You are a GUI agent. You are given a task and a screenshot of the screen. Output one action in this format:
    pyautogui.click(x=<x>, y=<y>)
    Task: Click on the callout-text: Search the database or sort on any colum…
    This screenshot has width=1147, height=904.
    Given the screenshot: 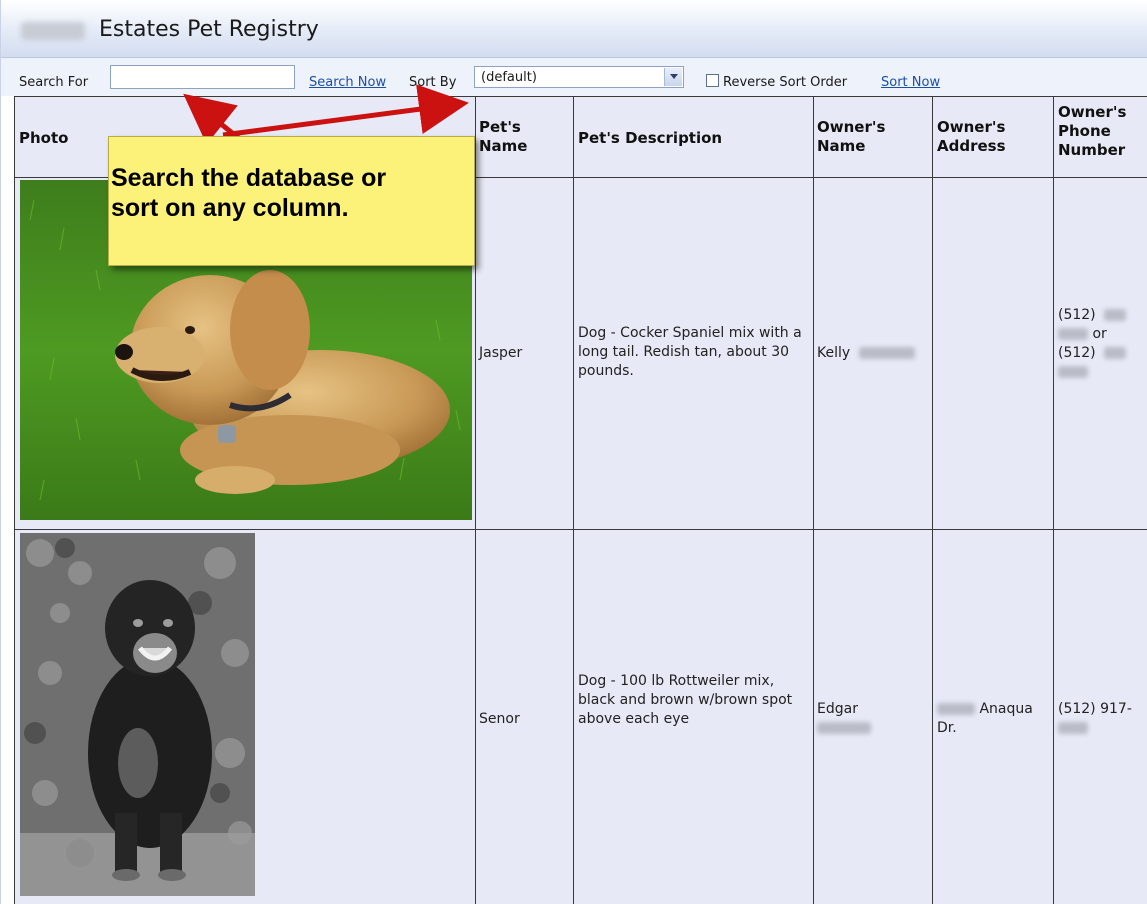 What is the action you would take?
    pyautogui.click(x=291, y=193)
    